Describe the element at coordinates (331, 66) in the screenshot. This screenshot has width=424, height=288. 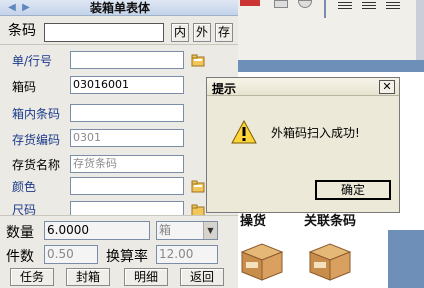
I see `panel-header` at that location.